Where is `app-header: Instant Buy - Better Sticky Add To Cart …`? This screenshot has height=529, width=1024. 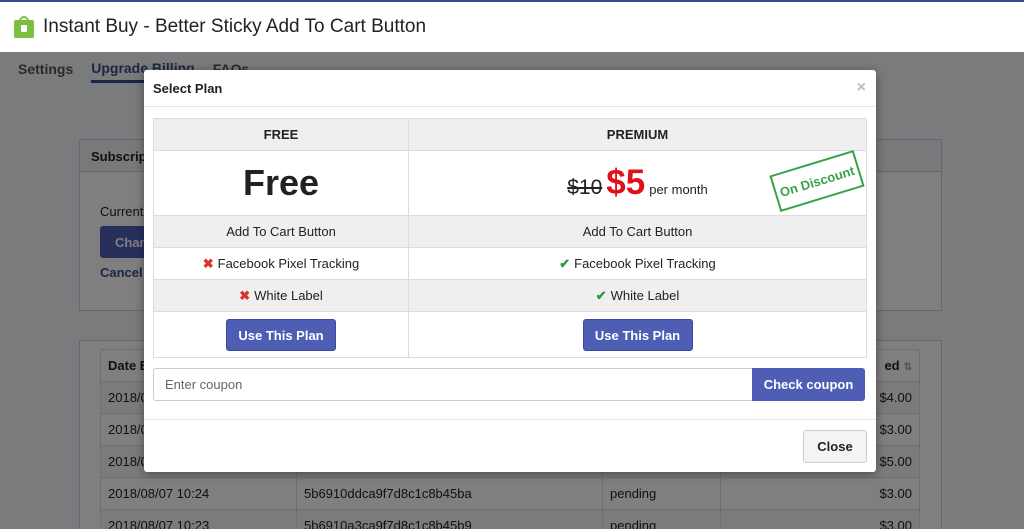
app-header: Instant Buy - Better Sticky Add To Cart … is located at coordinates (512, 26).